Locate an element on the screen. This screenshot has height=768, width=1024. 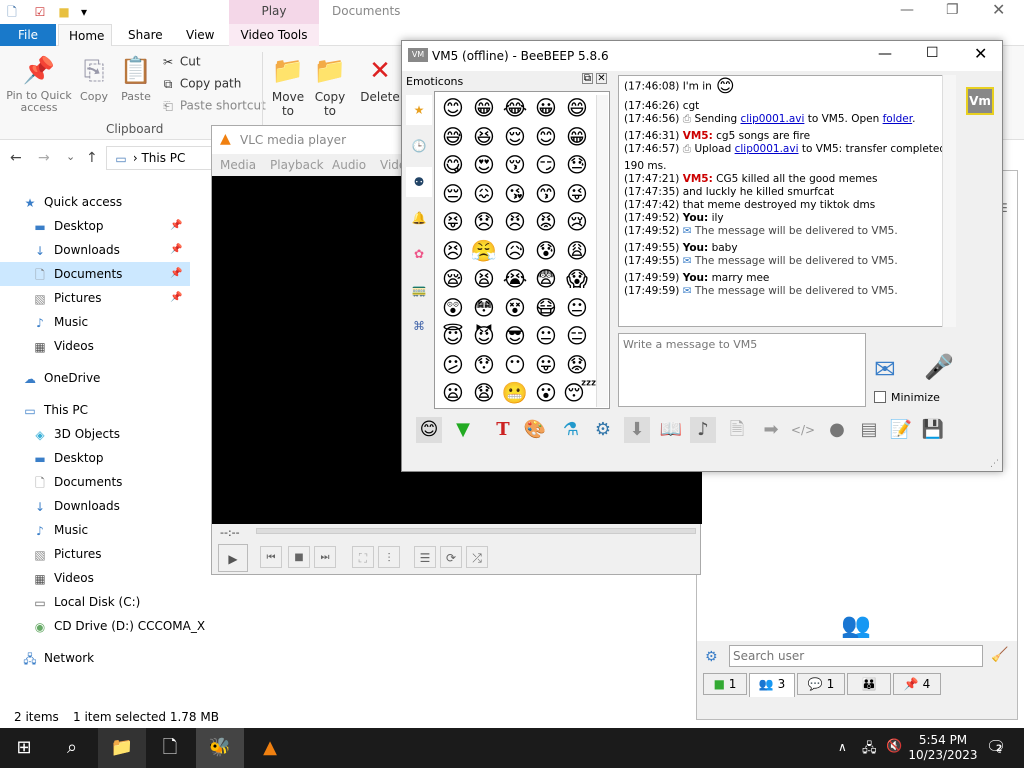
address-bar: ▭ › This PC is located at coordinates (161, 158).